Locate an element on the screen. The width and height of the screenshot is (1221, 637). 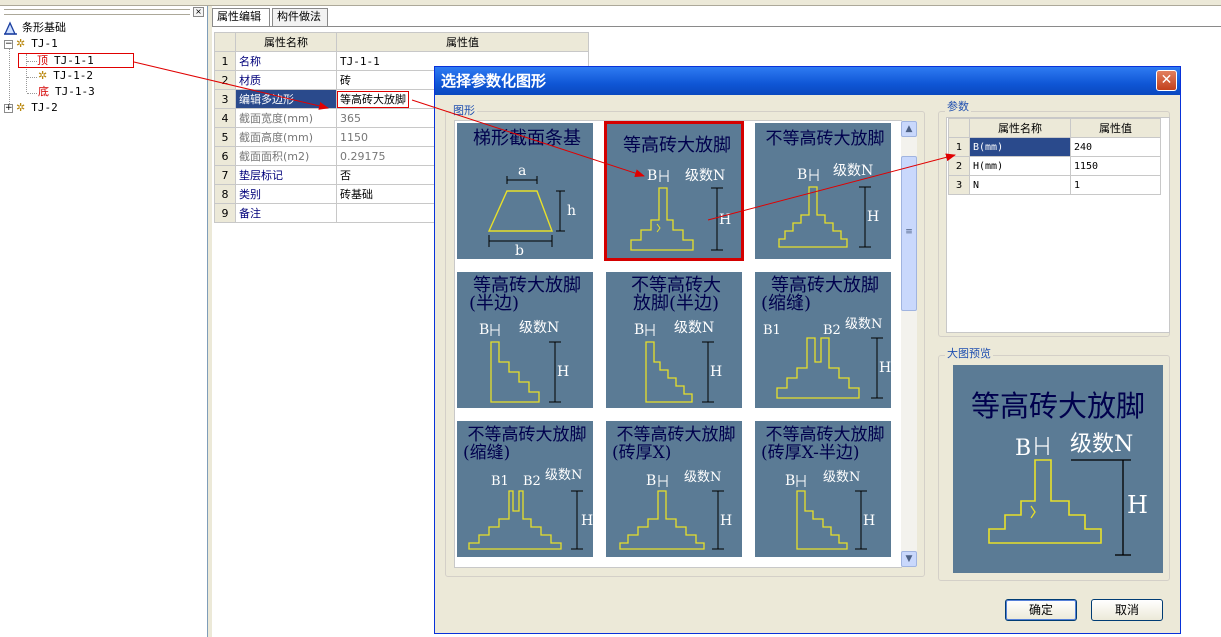
param-value: 240 is located at coordinates (1115, 147).